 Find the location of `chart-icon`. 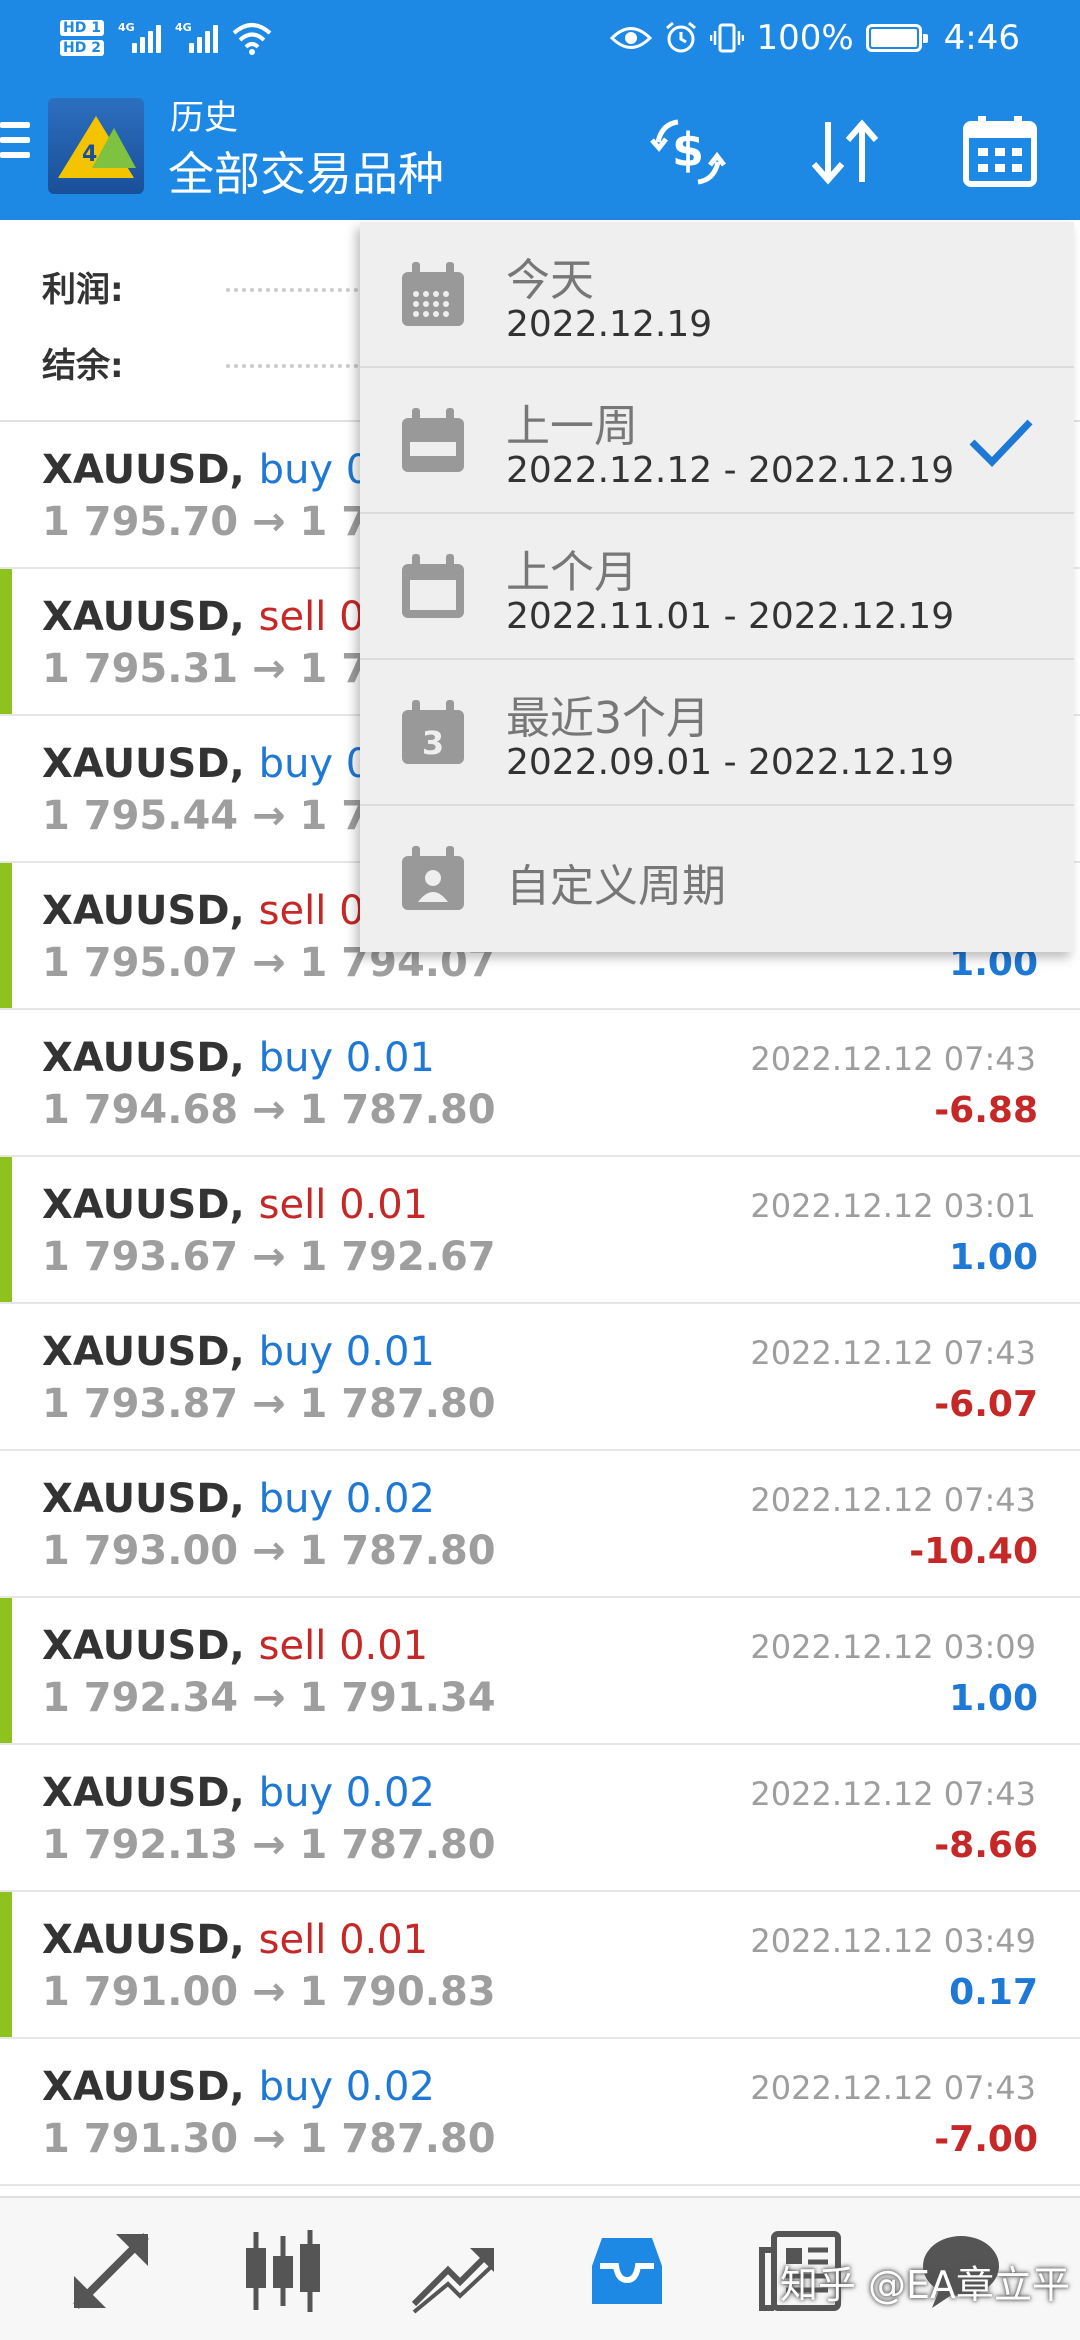

chart-icon is located at coordinates (283, 2271).